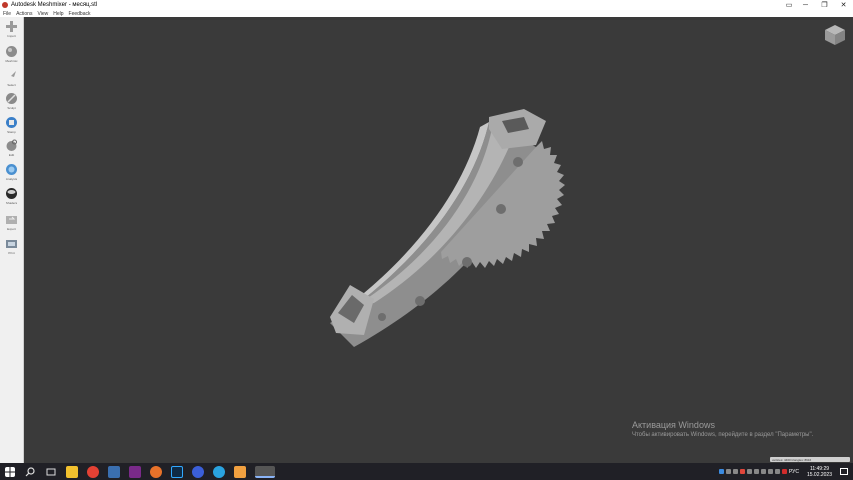 This screenshot has height=480, width=853. I want to click on arrow-icon, so click(11, 75).